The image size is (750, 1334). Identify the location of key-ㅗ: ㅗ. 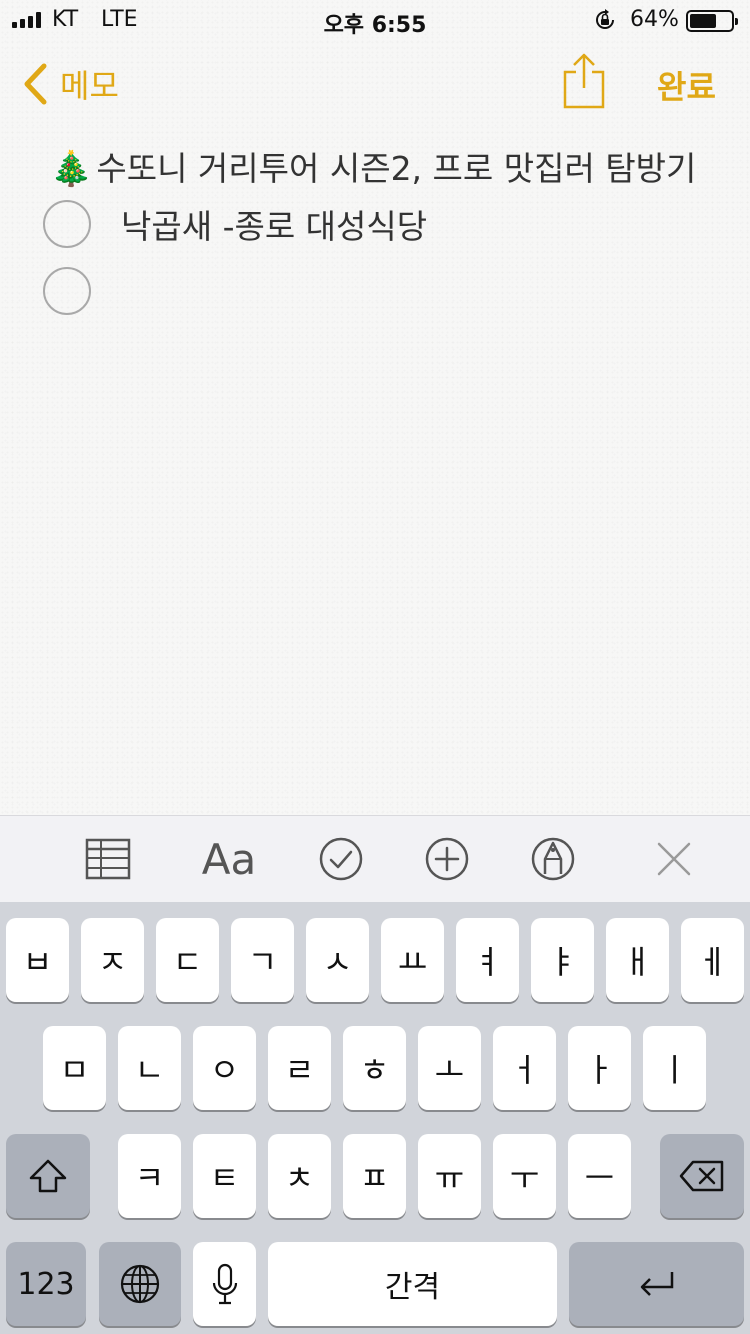
(449, 1068).